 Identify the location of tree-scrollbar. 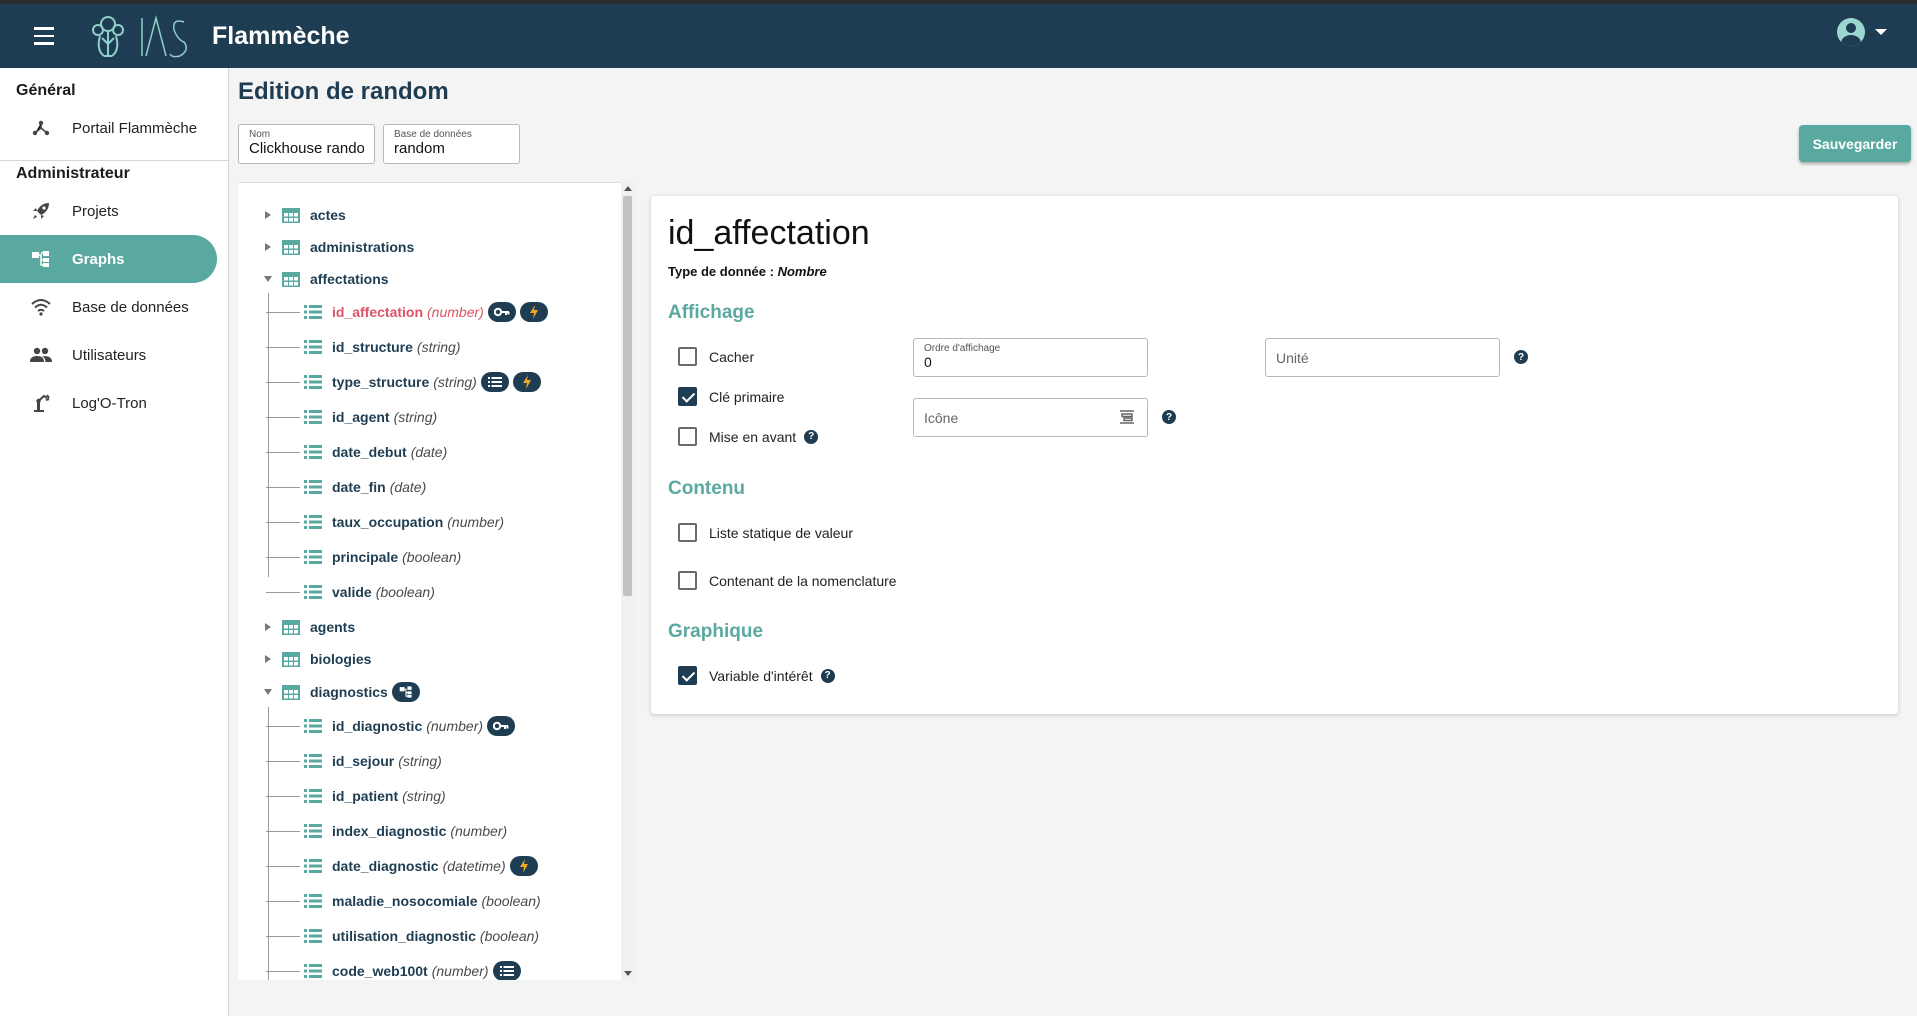
(628, 581).